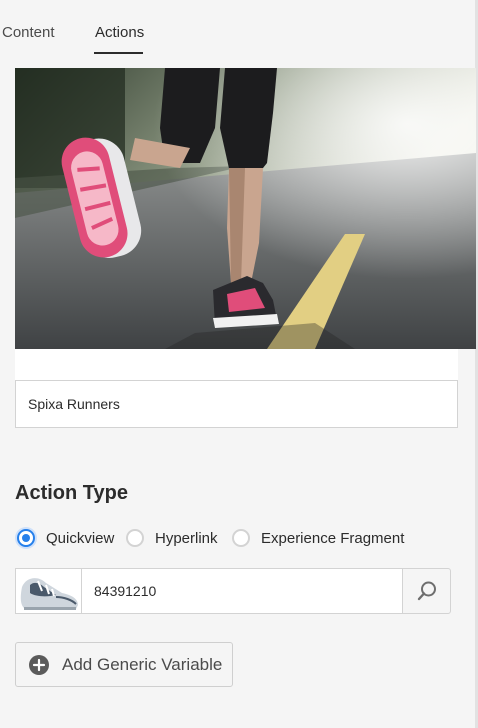  Describe the element at coordinates (71, 493) in the screenshot. I see `action-type-heading: Action Type` at that location.